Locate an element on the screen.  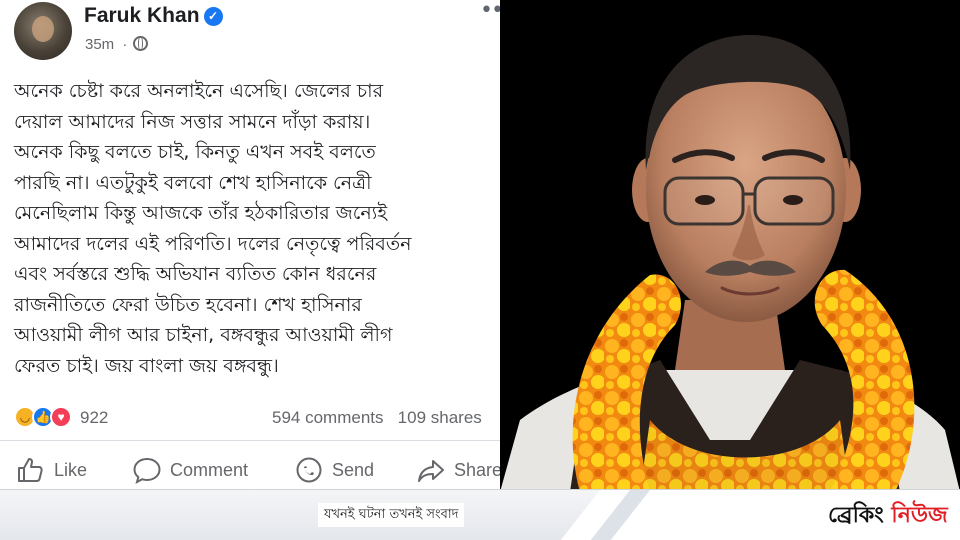
news-banner: যখনই ঘটনা তখনই সংবাদ ব্রেকিং নিউজ is located at coordinates (480, 514).